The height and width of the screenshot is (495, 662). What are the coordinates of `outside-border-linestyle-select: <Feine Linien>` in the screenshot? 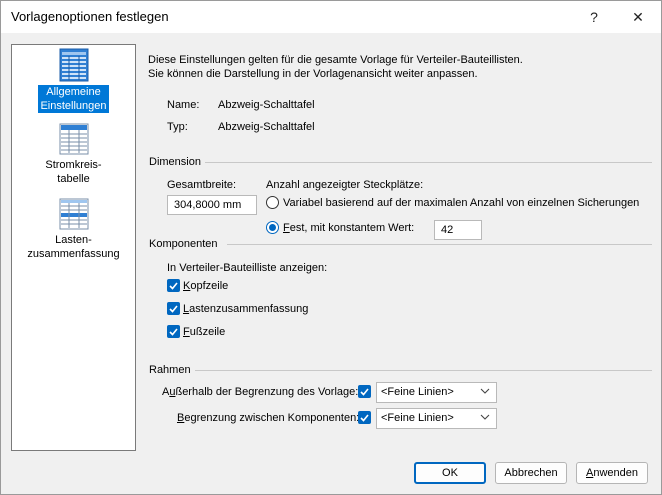 It's located at (436, 392).